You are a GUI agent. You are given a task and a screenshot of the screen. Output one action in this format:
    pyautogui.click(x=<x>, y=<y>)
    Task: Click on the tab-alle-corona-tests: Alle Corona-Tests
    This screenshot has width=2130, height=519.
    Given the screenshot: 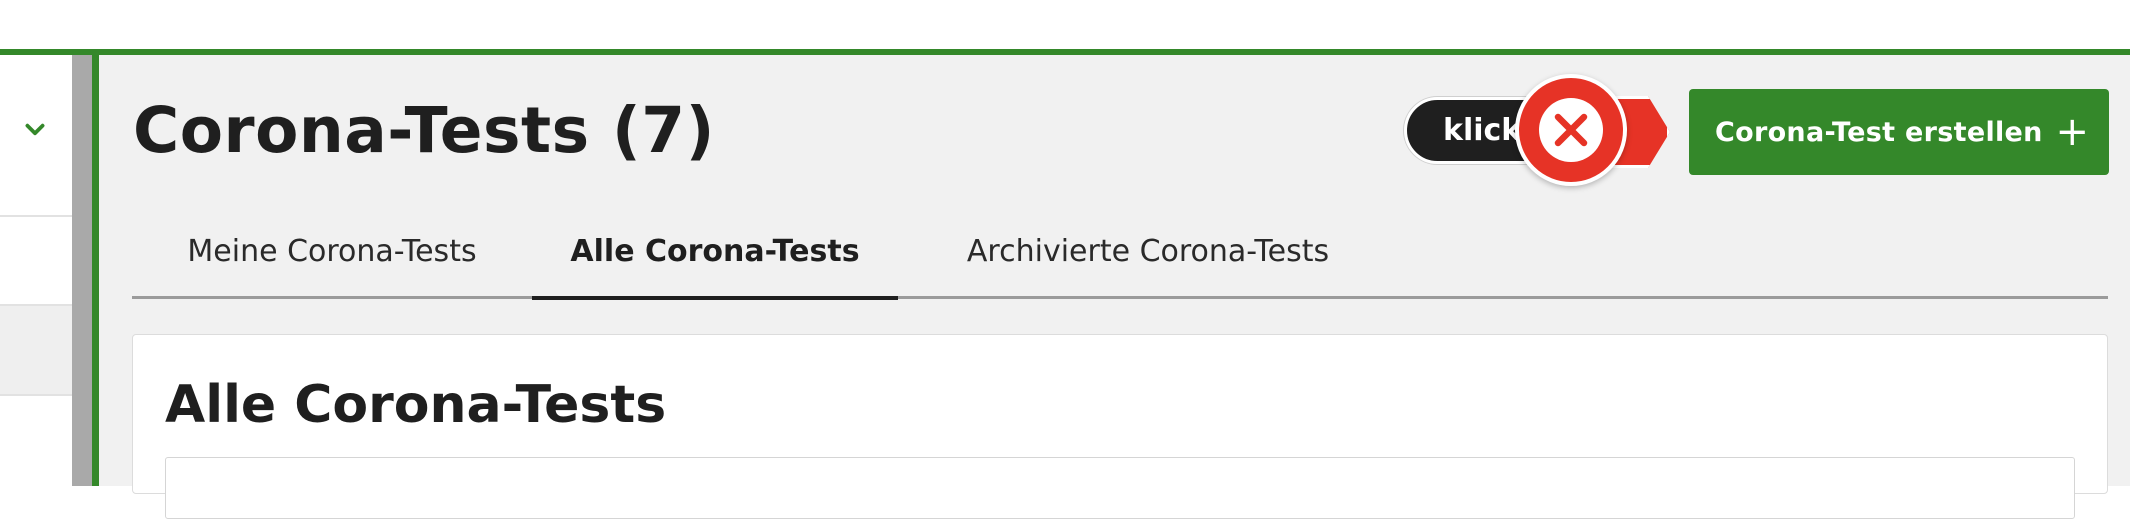 What is the action you would take?
    pyautogui.click(x=715, y=263)
    